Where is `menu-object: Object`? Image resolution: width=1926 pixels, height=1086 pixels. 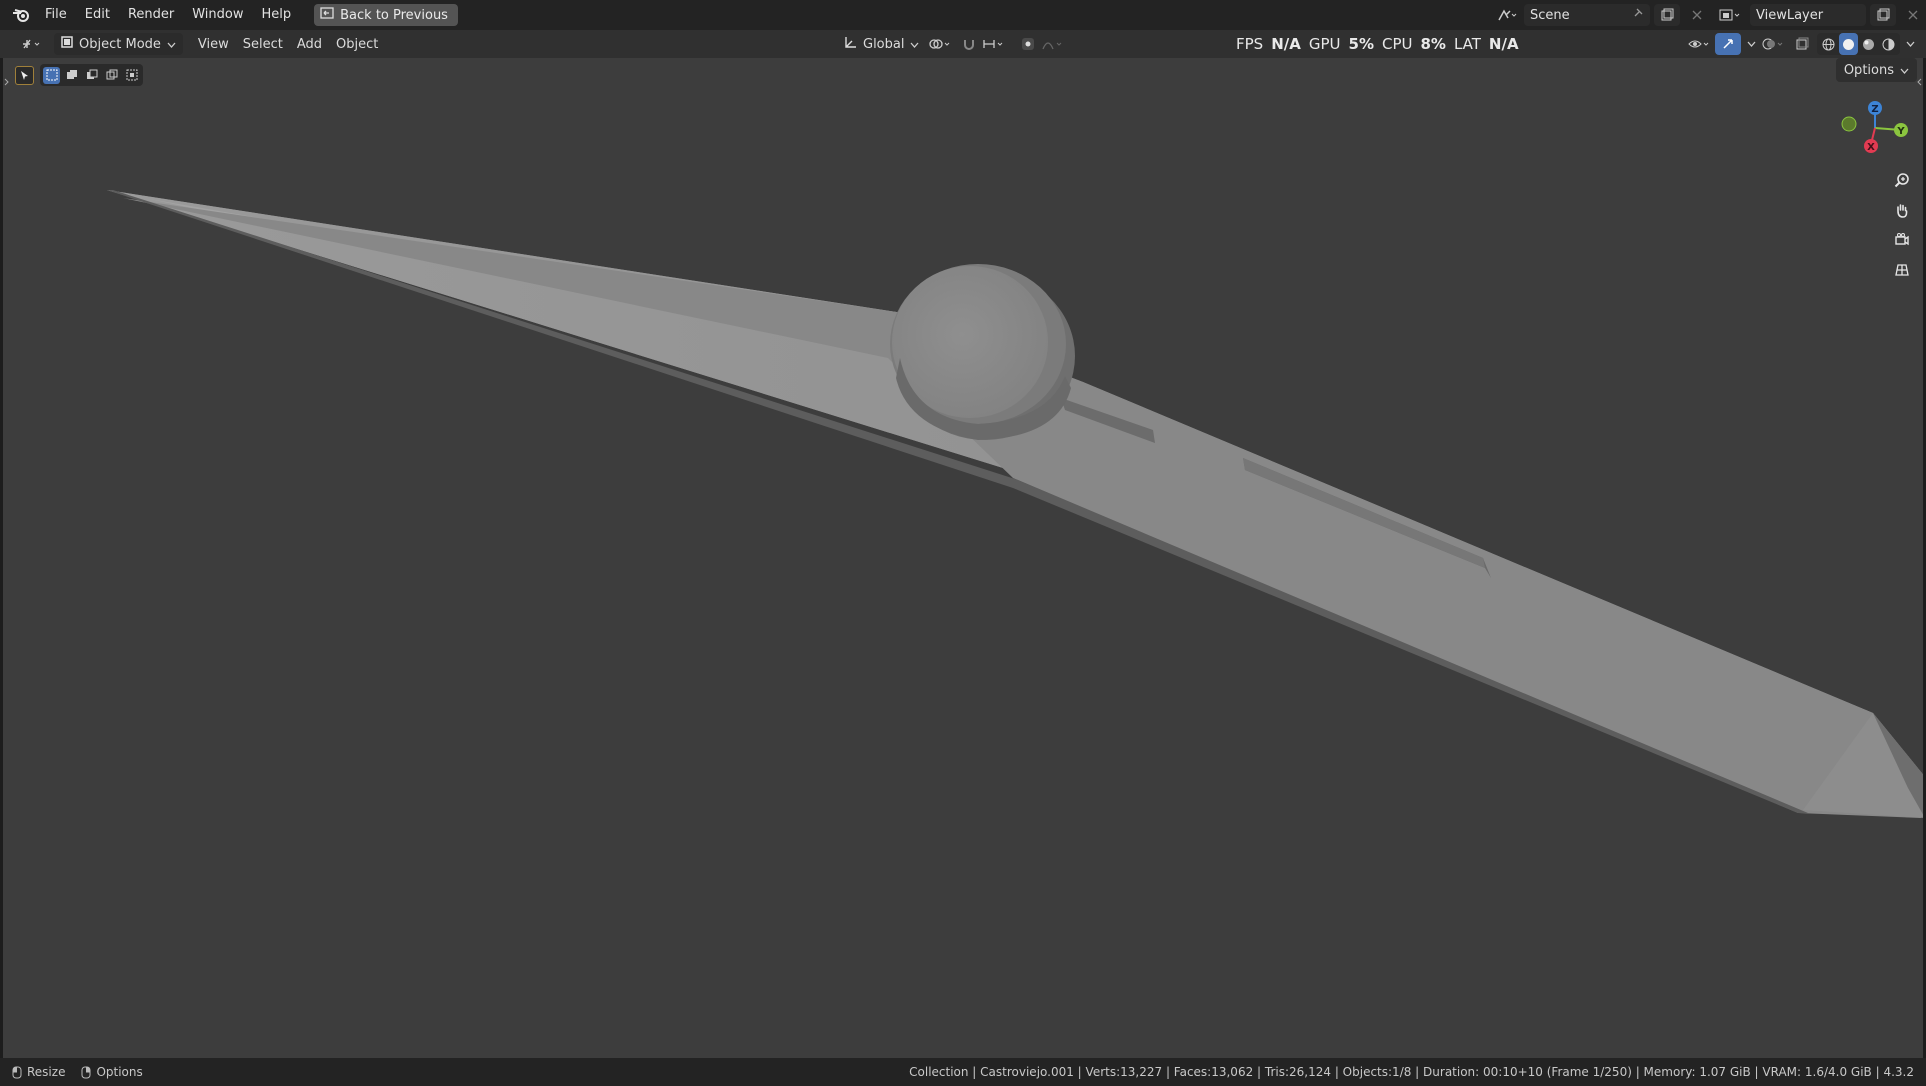
menu-object: Object is located at coordinates (357, 44).